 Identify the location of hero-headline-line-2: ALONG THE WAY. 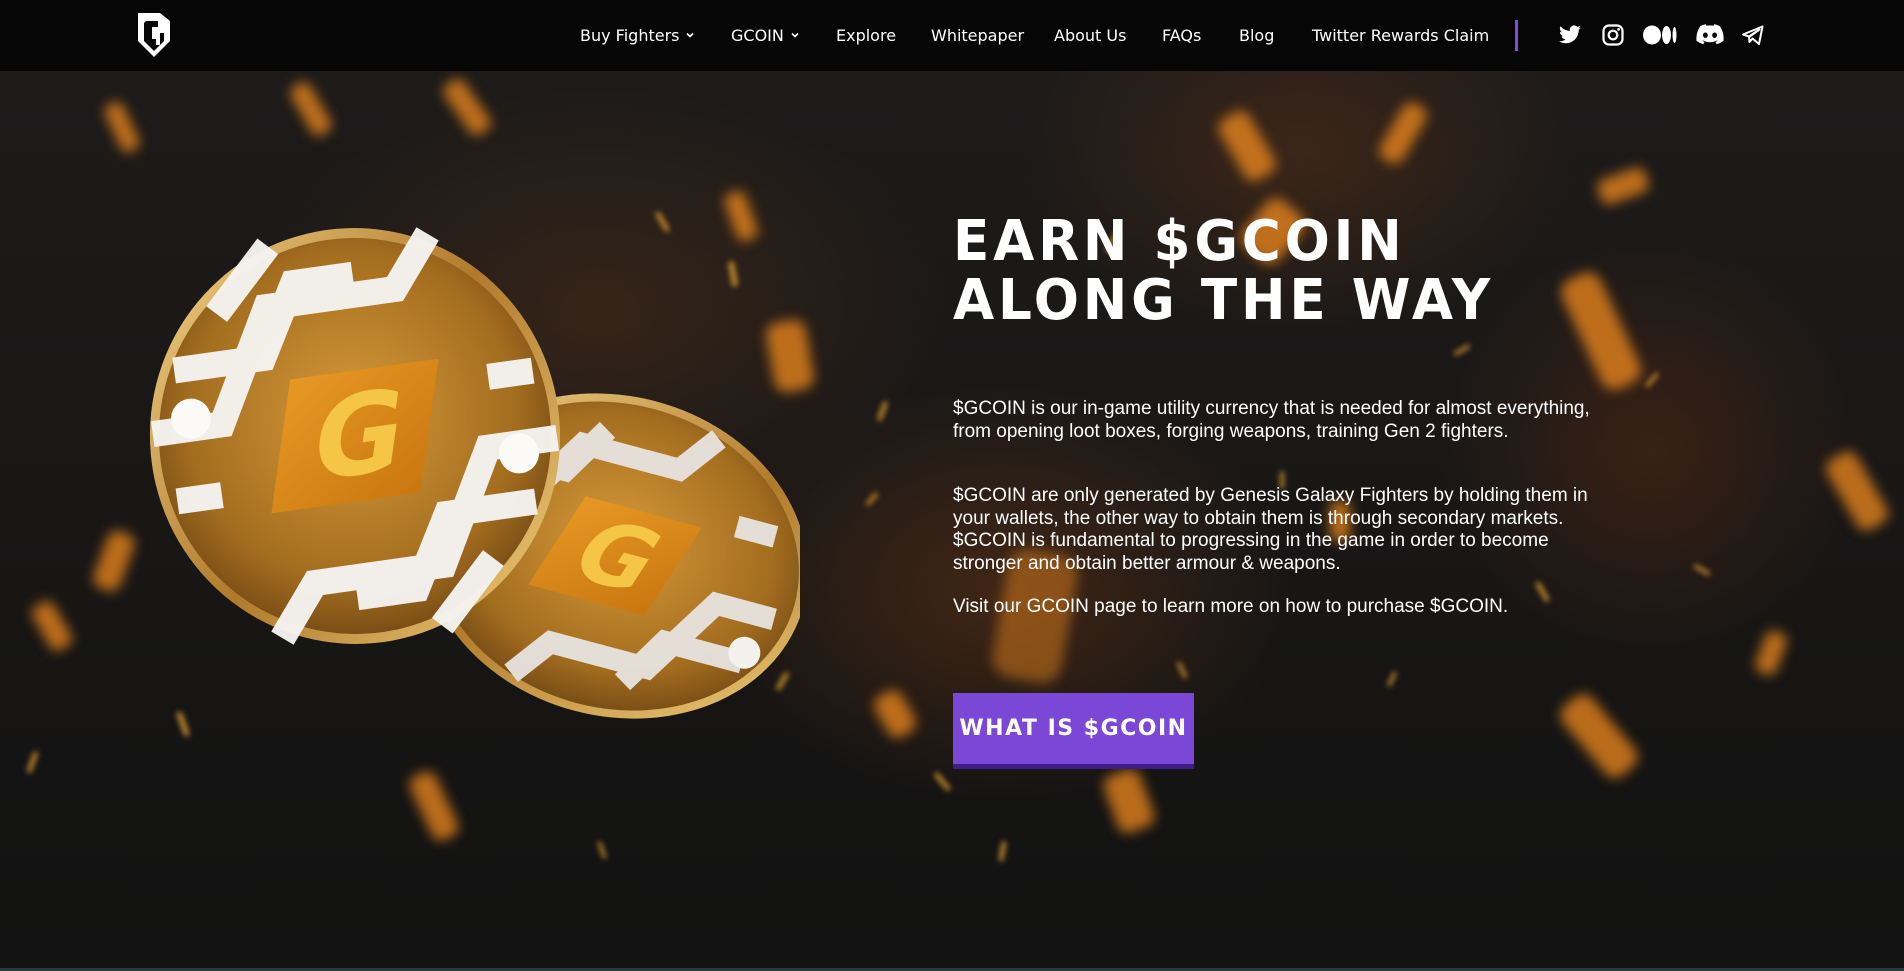
(1224, 300).